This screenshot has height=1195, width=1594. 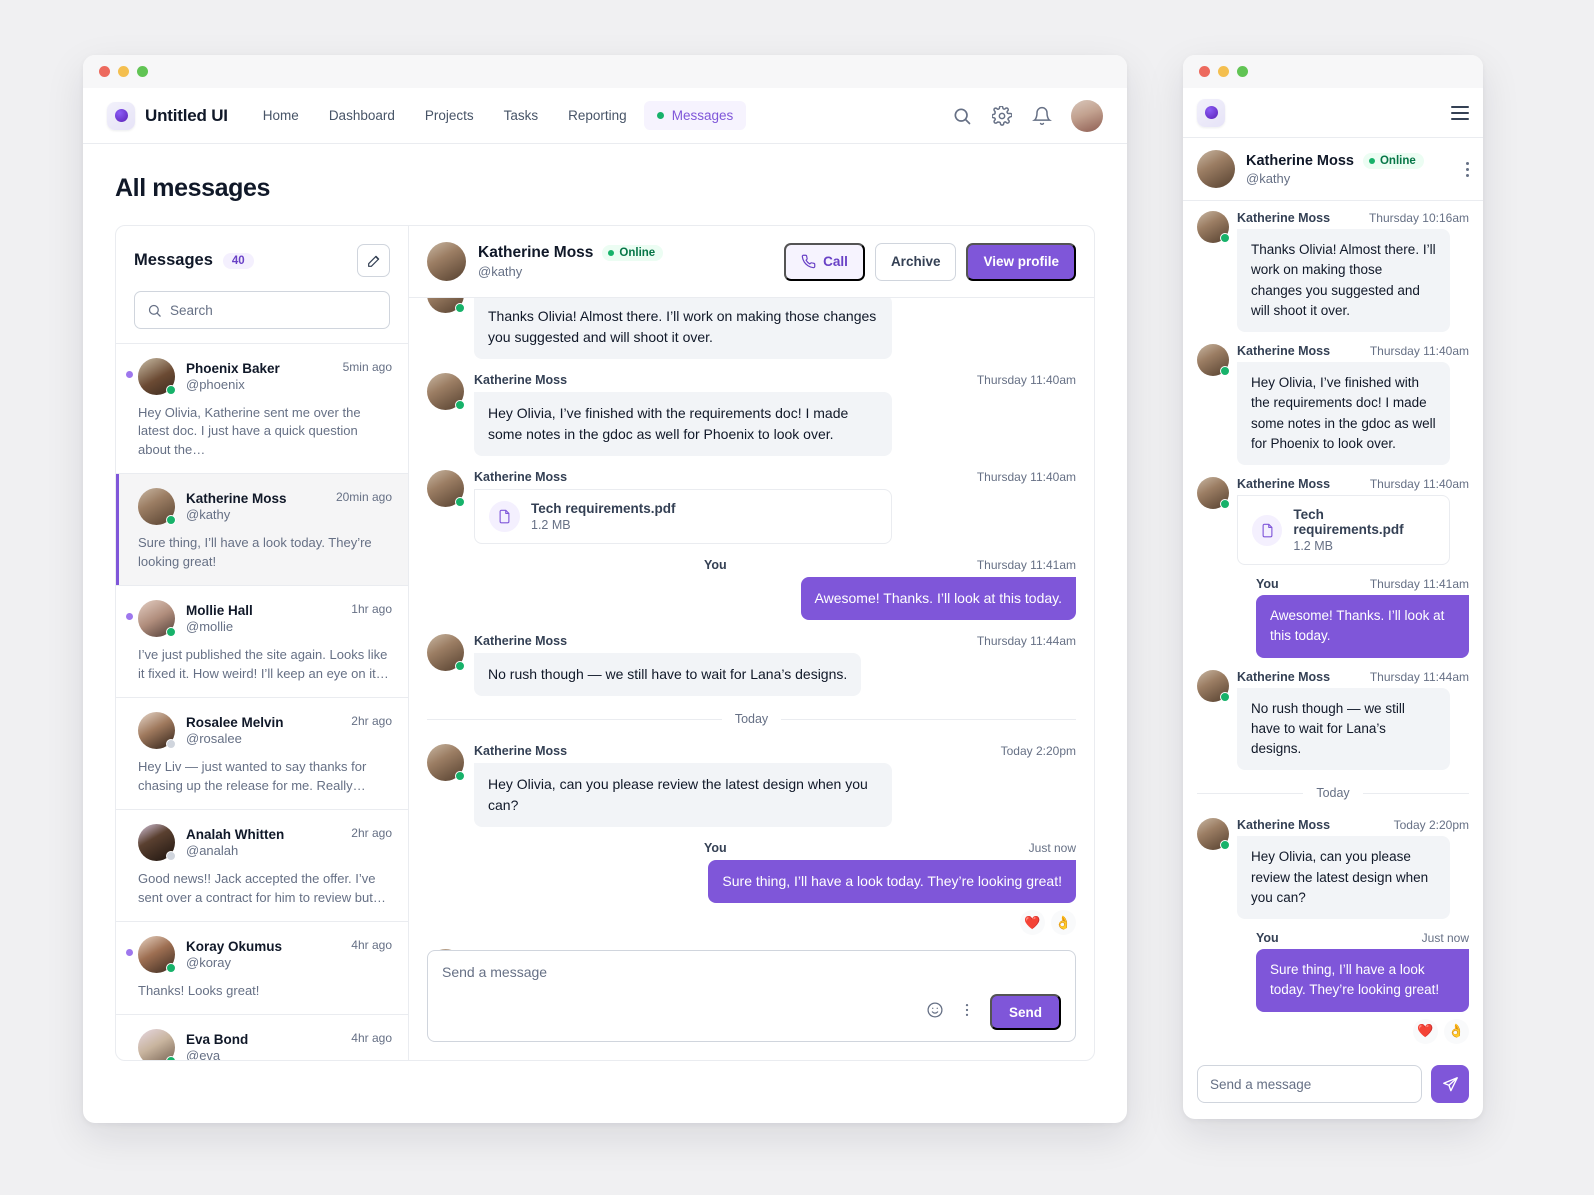 What do you see at coordinates (1333, 169) in the screenshot?
I see `mobile-chat-header: Katherine Moss Online @kathy` at bounding box center [1333, 169].